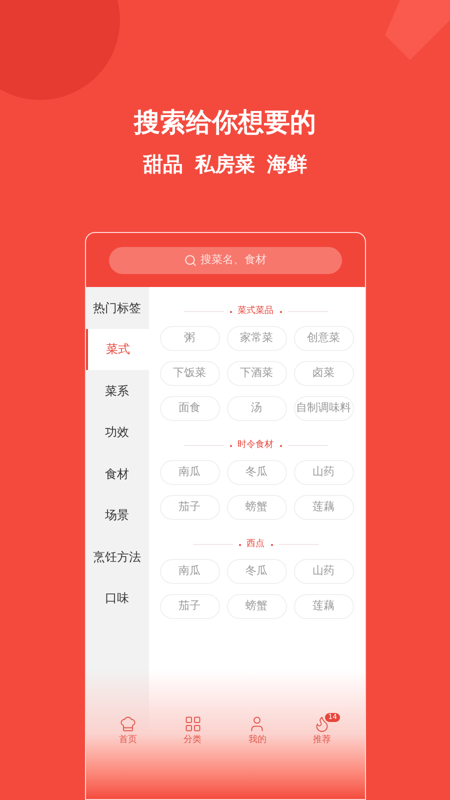 Image resolution: width=450 pixels, height=800 pixels. What do you see at coordinates (256, 338) in the screenshot?
I see `tag-chip: 家常菜` at bounding box center [256, 338].